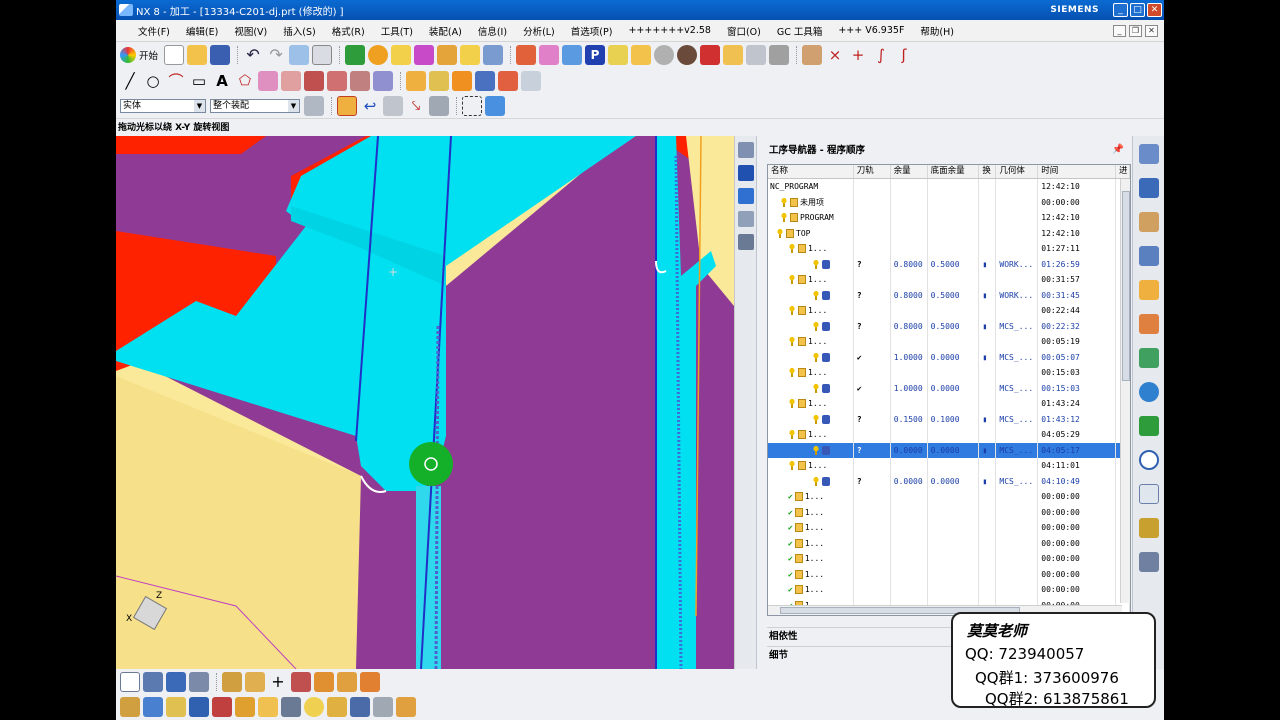 The width and height of the screenshot is (1280, 720). I want to click on menu-help: 帮助(H), so click(937, 31).